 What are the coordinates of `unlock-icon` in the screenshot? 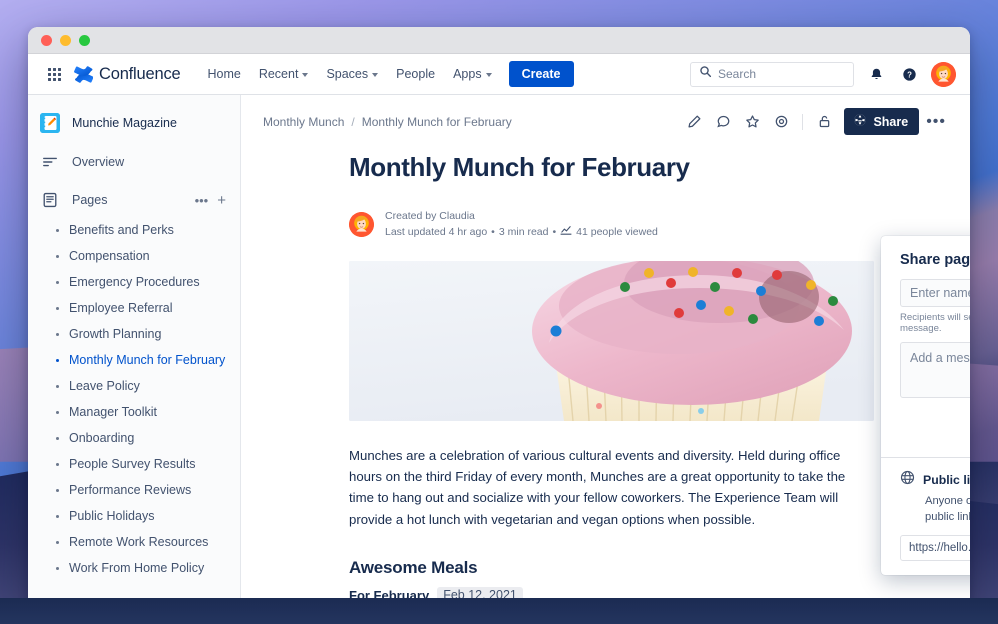 It's located at (824, 122).